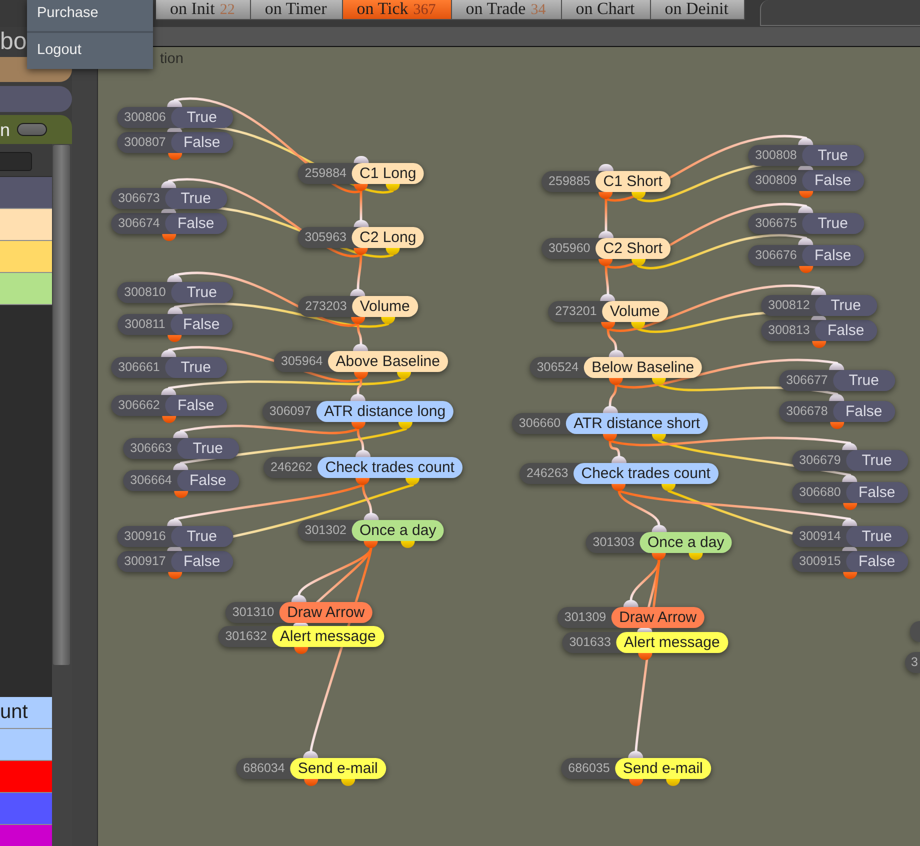 This screenshot has width=920, height=846. Describe the element at coordinates (363, 467) in the screenshot. I see `flow-node: 246262 Check trades count` at that location.